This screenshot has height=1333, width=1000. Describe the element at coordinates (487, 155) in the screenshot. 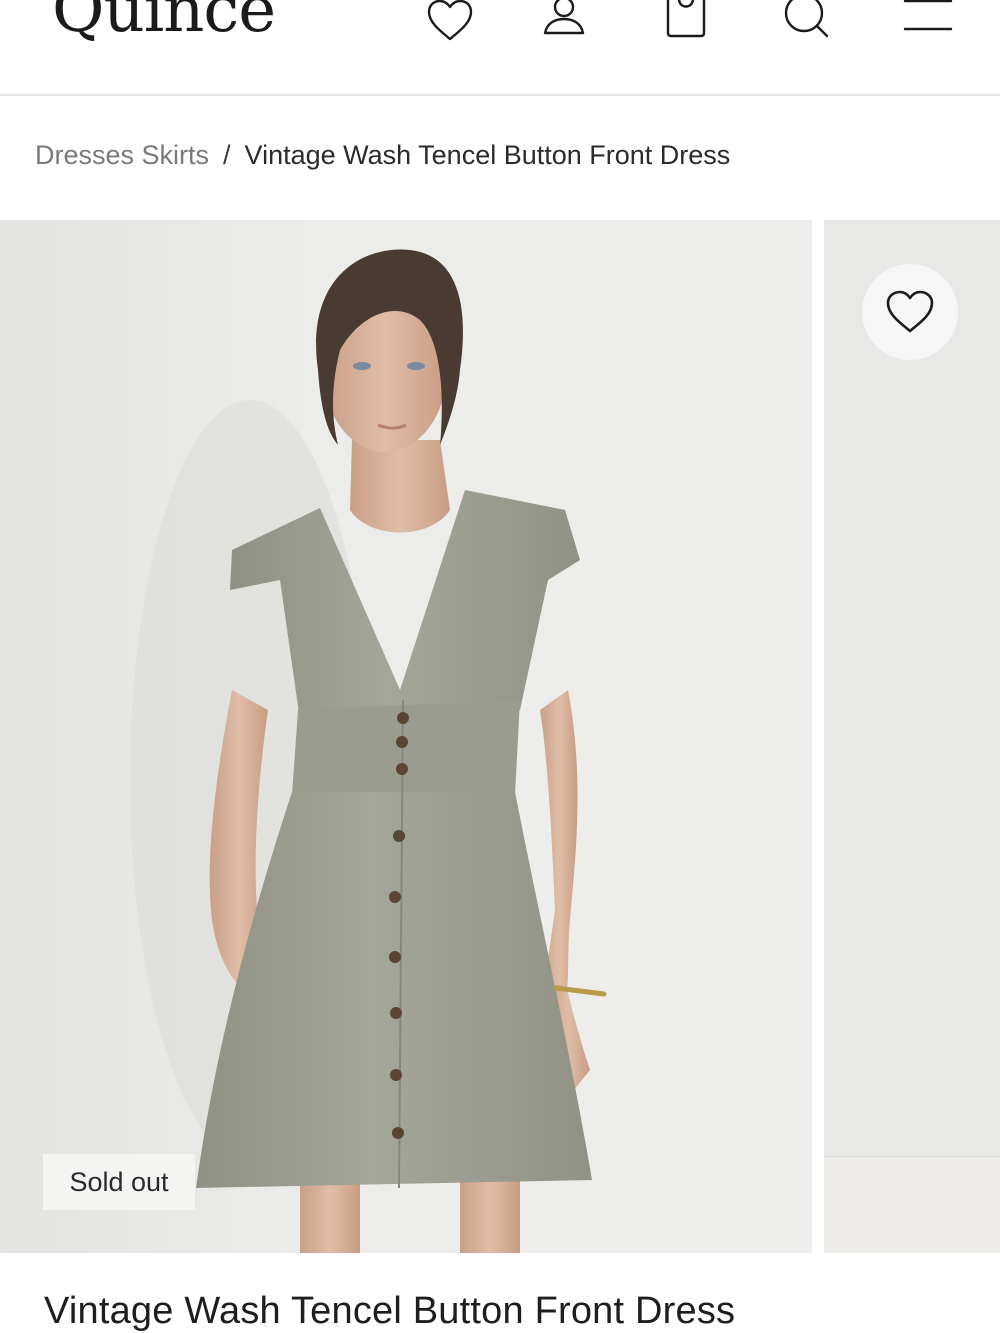

I see `breadcrumb-current: Vintage Wash Tencel Button Front Dress` at that location.